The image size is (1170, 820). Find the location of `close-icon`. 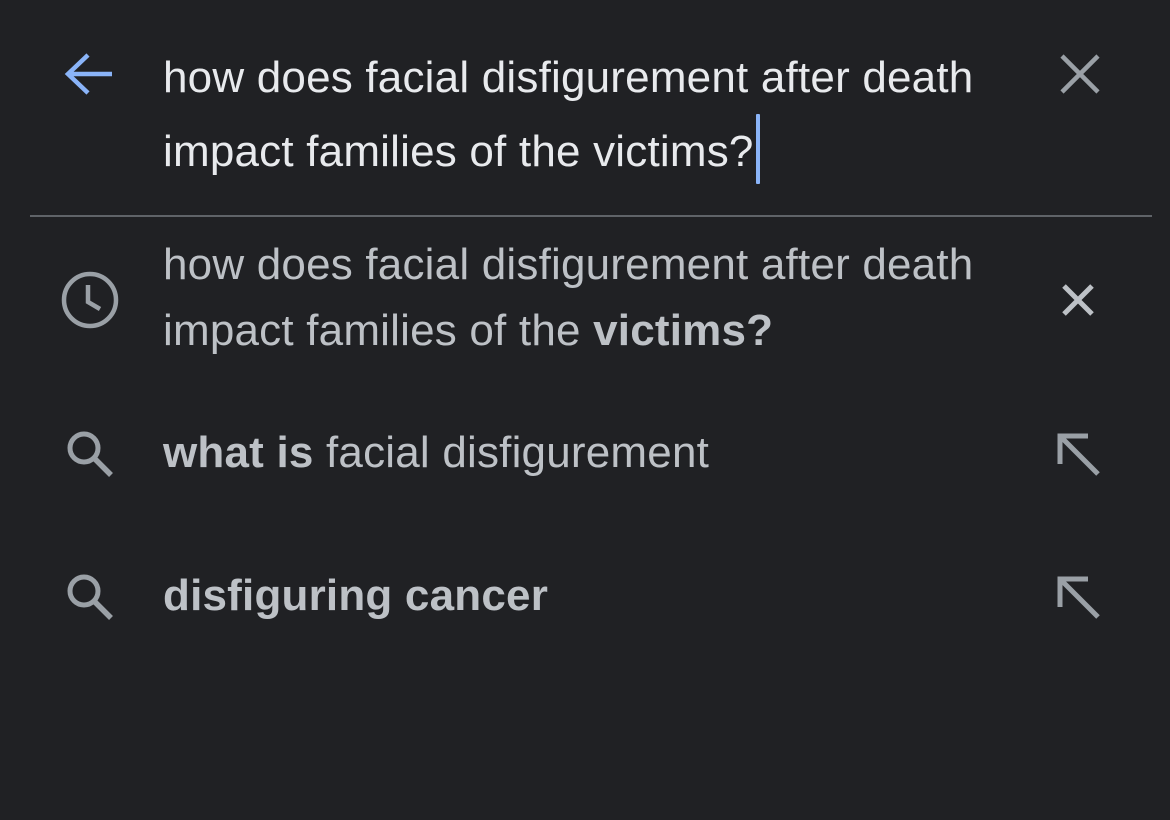

close-icon is located at coordinates (1080, 74).